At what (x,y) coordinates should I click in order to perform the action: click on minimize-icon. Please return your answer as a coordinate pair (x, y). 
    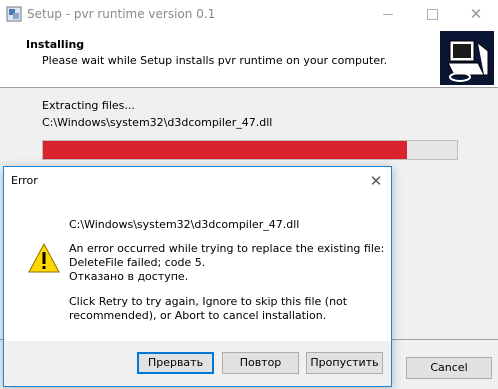
    Looking at the image, I should click on (388, 14).